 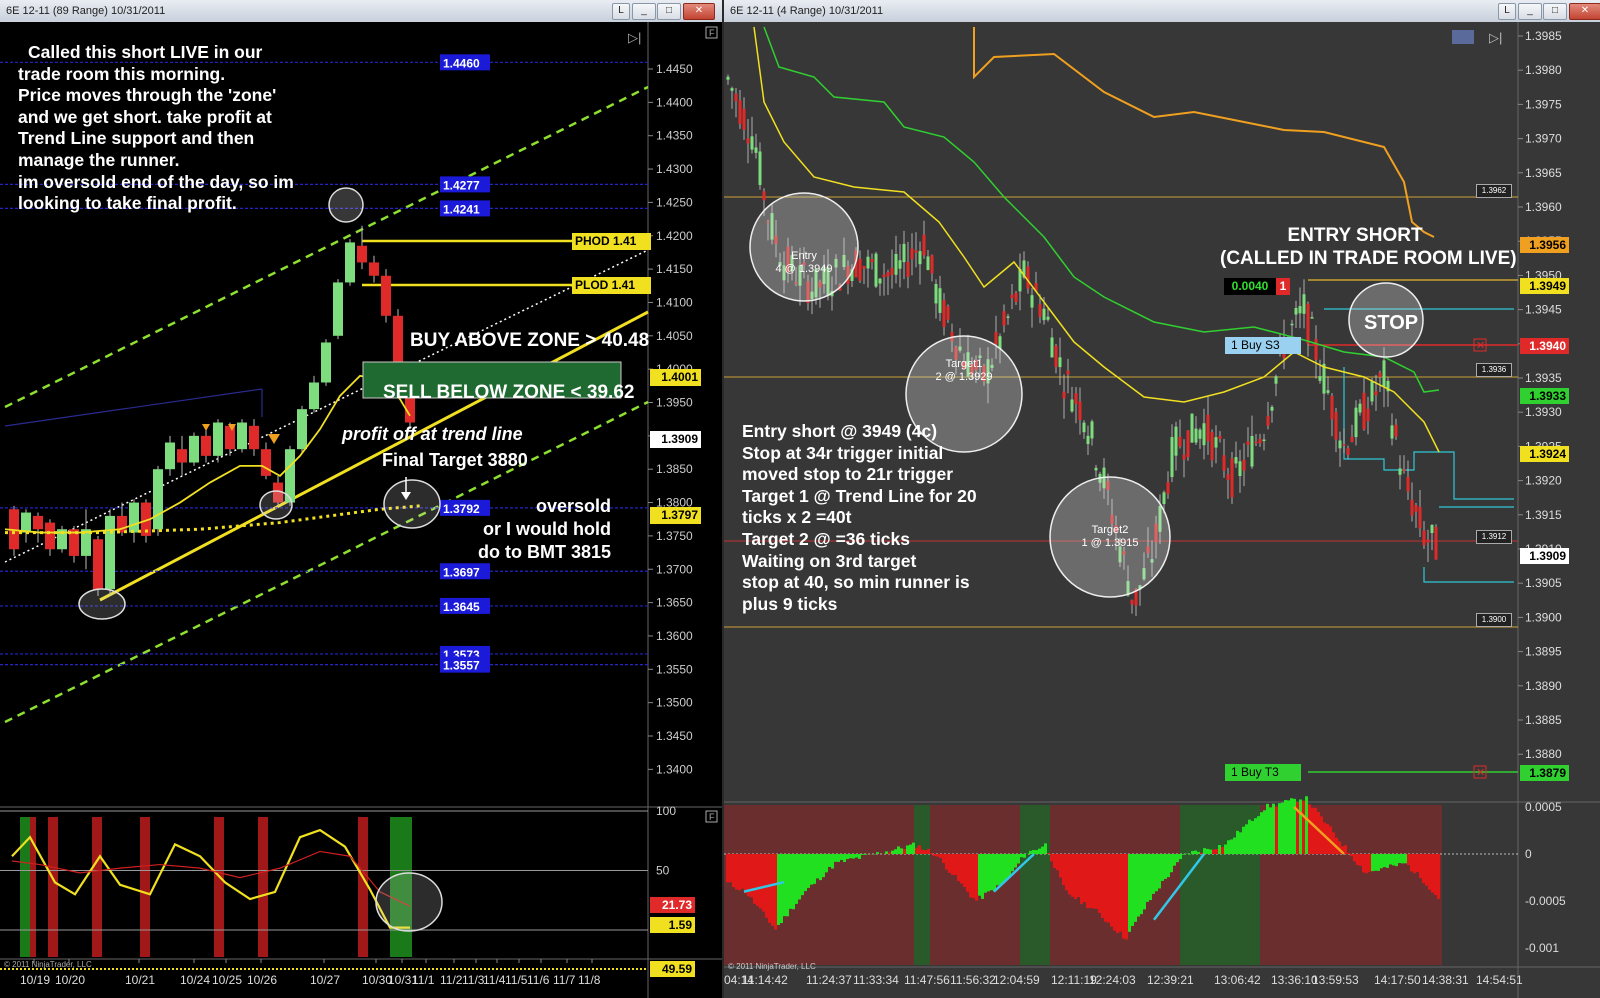 I want to click on note-line: plus 9 ticks, so click(x=790, y=603).